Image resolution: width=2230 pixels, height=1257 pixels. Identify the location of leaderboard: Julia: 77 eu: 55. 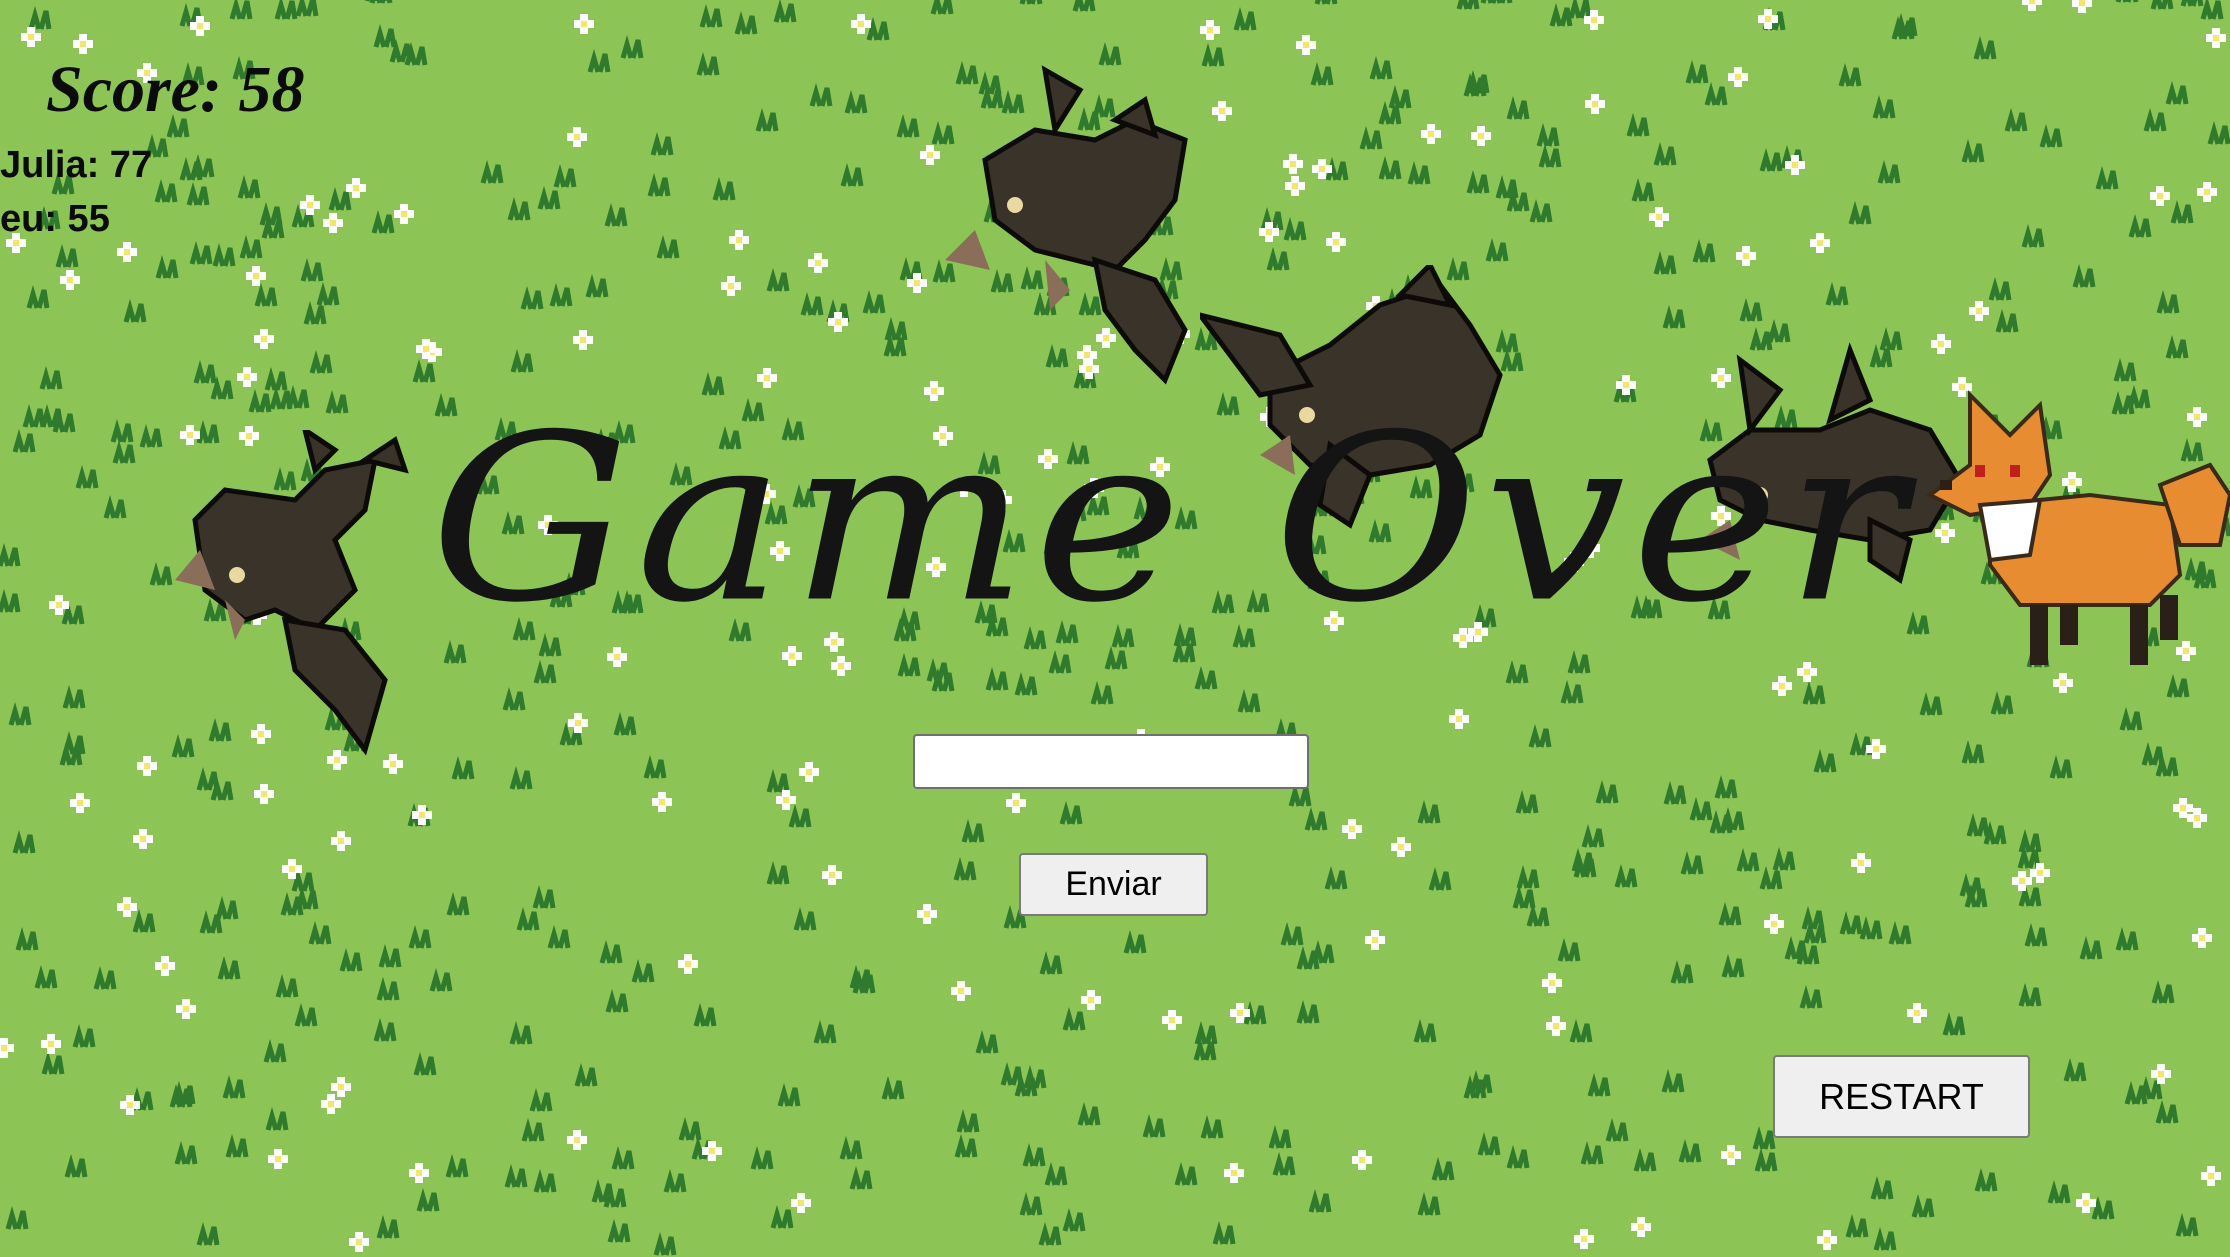
(76, 192).